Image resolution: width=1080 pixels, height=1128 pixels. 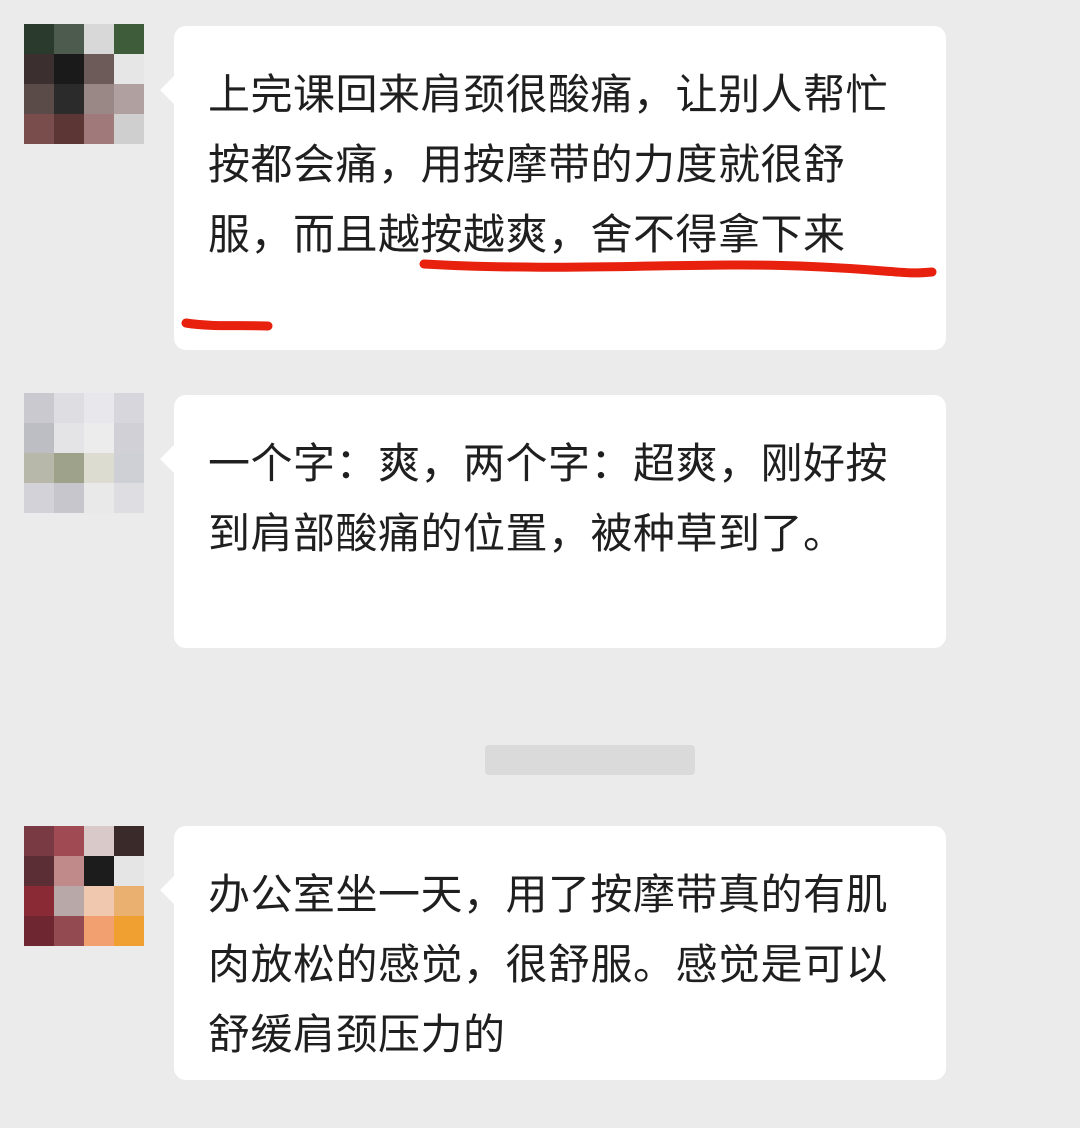 I want to click on message-text: 办公室坐一天，用了按摩带真的有肌肉放松的感觉，很舒服。感觉是可以舒缓肩颈压力的, so click(x=548, y=964).